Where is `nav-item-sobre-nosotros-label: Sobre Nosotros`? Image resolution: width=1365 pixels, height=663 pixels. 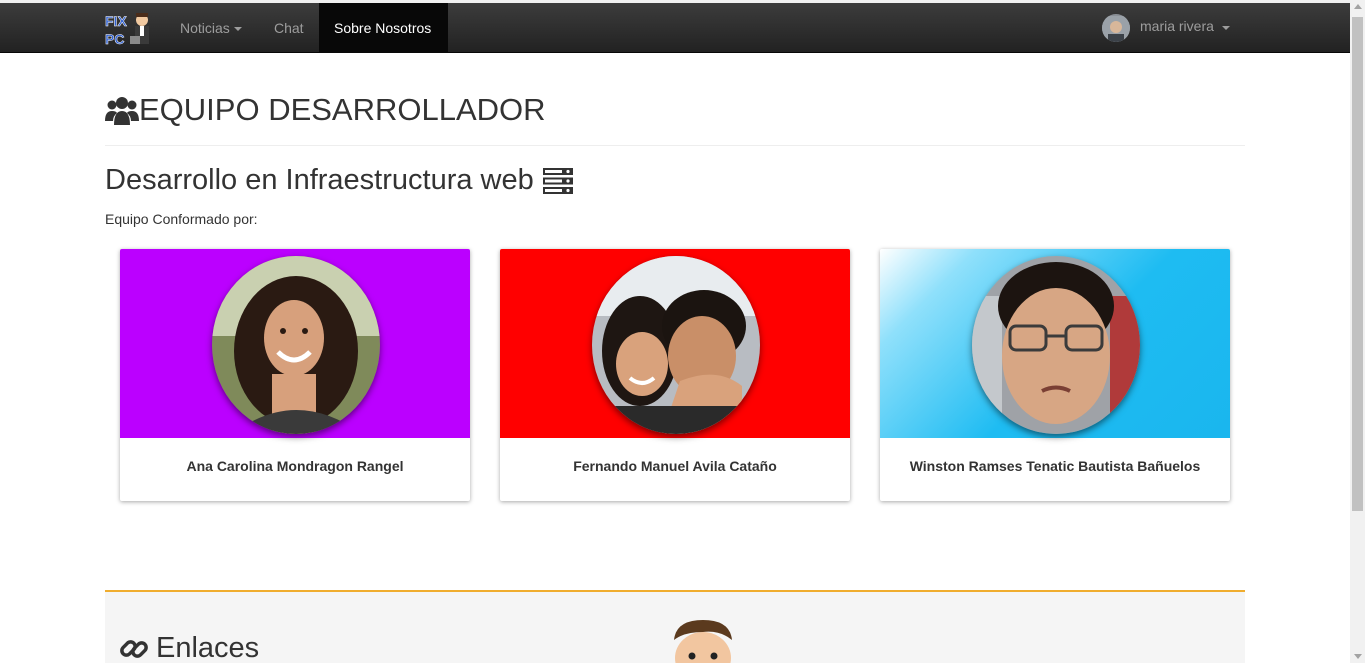
nav-item-sobre-nosotros-label: Sobre Nosotros is located at coordinates (383, 28).